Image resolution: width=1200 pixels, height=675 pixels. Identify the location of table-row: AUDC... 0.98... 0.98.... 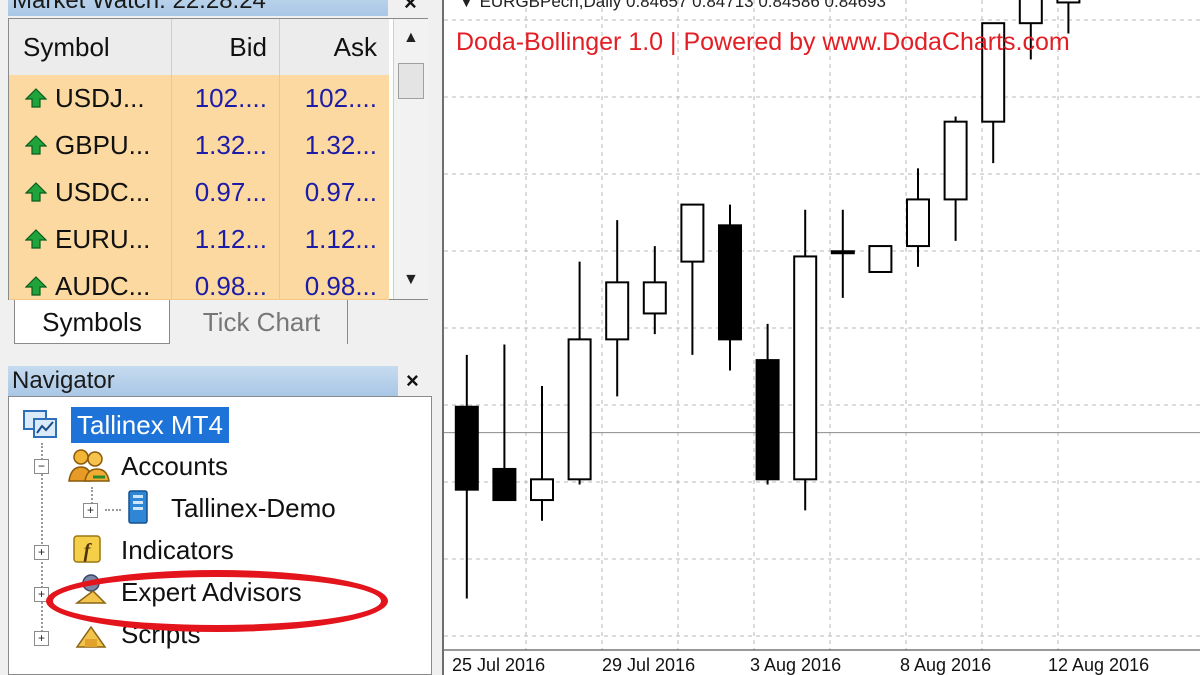
(199, 281).